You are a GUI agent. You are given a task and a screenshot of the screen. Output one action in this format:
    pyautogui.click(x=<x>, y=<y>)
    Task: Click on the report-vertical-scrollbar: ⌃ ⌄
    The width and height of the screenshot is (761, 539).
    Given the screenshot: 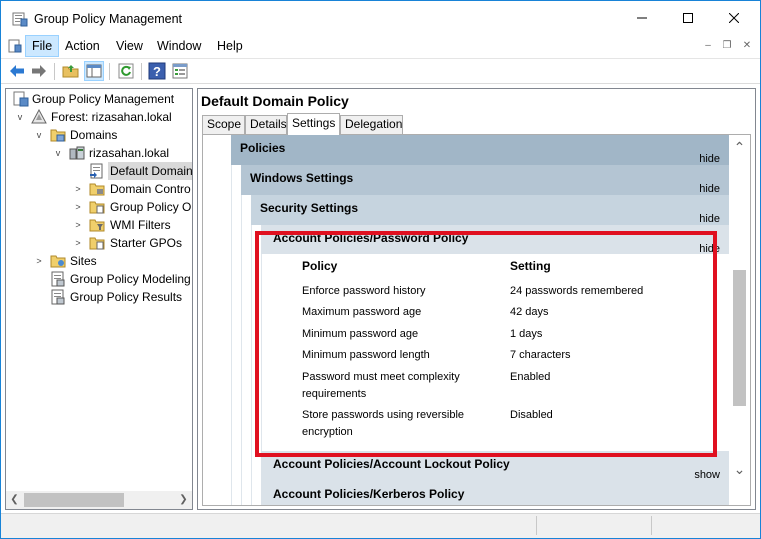 What is the action you would take?
    pyautogui.click(x=739, y=320)
    